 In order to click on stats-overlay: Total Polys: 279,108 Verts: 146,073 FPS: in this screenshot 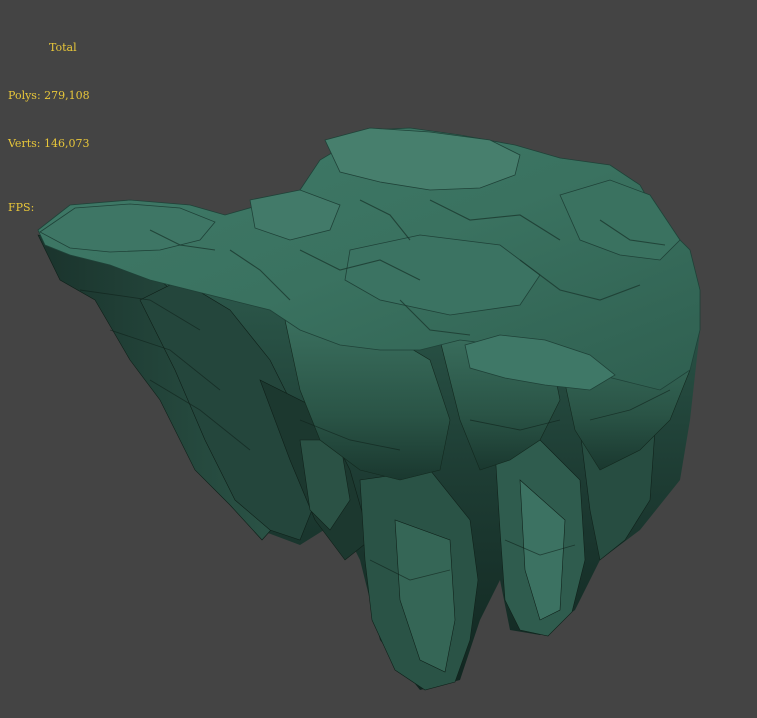, I will do `click(49, 128)`.